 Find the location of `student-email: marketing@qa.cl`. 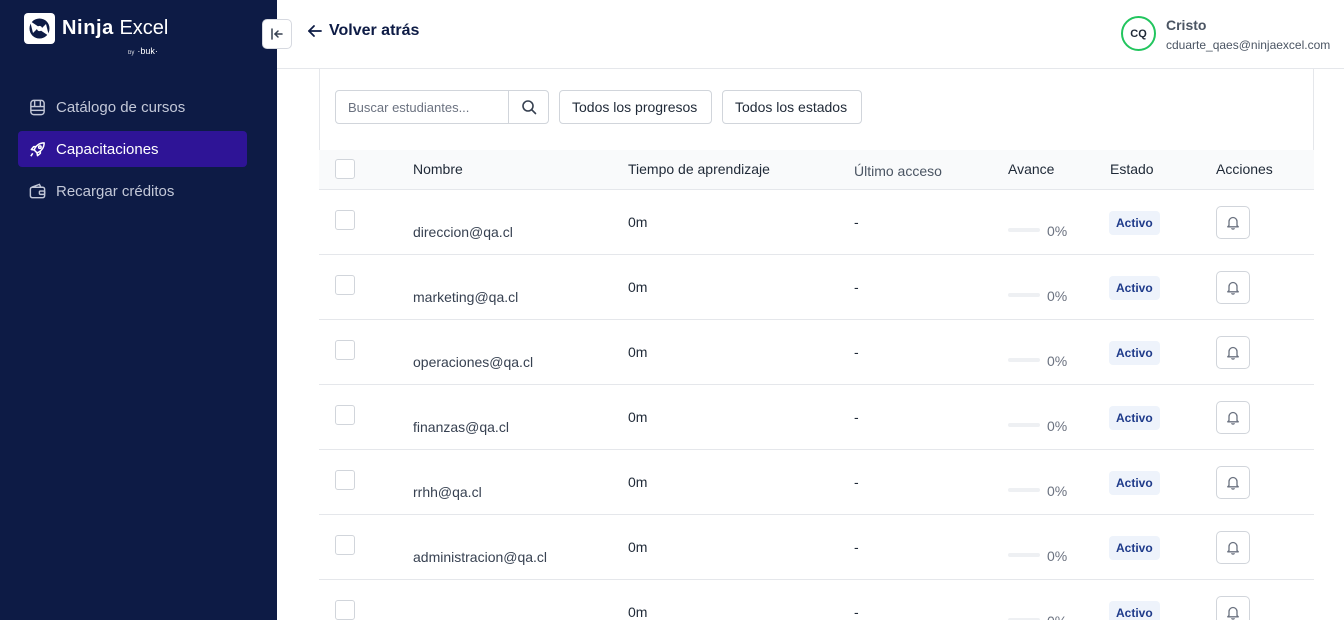

student-email: marketing@qa.cl is located at coordinates (466, 297).